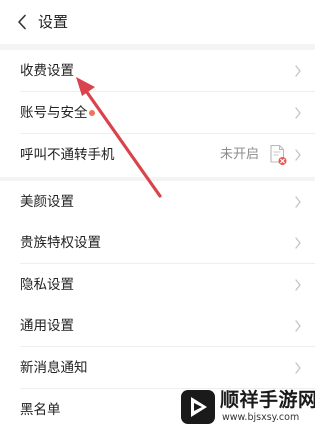  I want to click on settings-item-new-message-notify: 新消息通知, so click(157, 368).